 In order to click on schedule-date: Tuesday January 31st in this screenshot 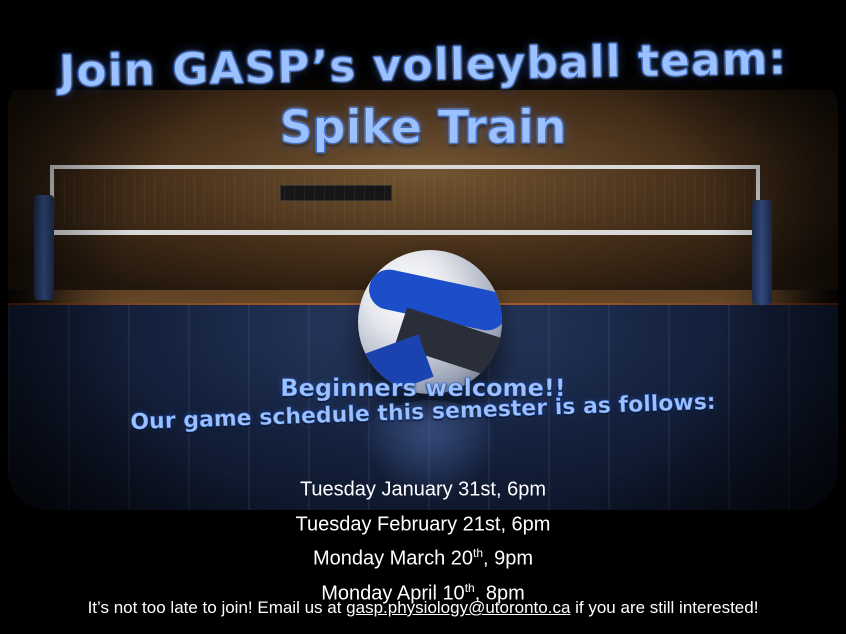, I will do `click(397, 489)`.